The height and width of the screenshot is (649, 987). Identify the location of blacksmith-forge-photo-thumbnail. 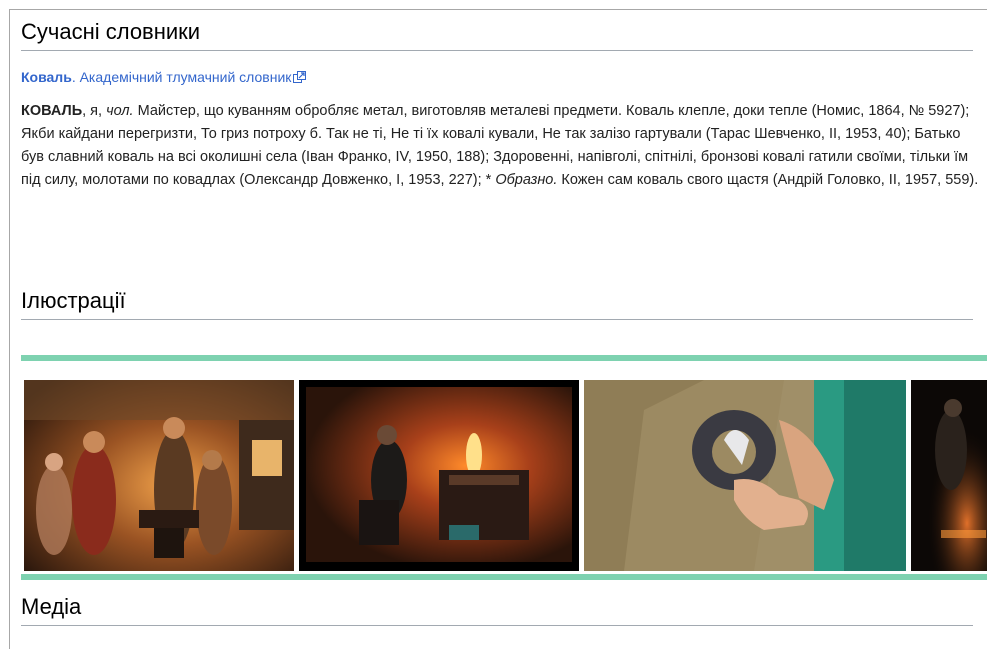
(439, 475).